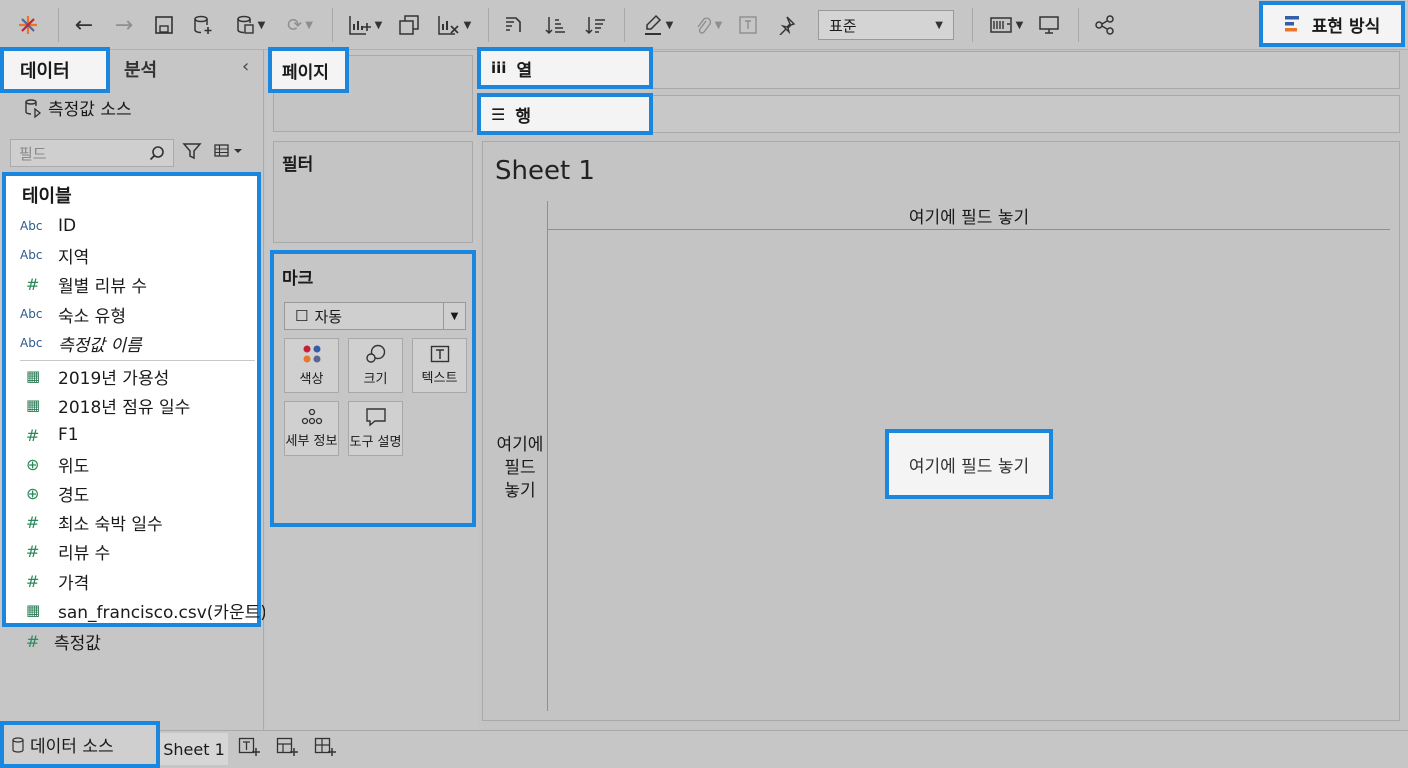 This screenshot has height=768, width=1408. Describe the element at coordinates (1049, 25) in the screenshot. I see `presentation-mode-icon` at that location.